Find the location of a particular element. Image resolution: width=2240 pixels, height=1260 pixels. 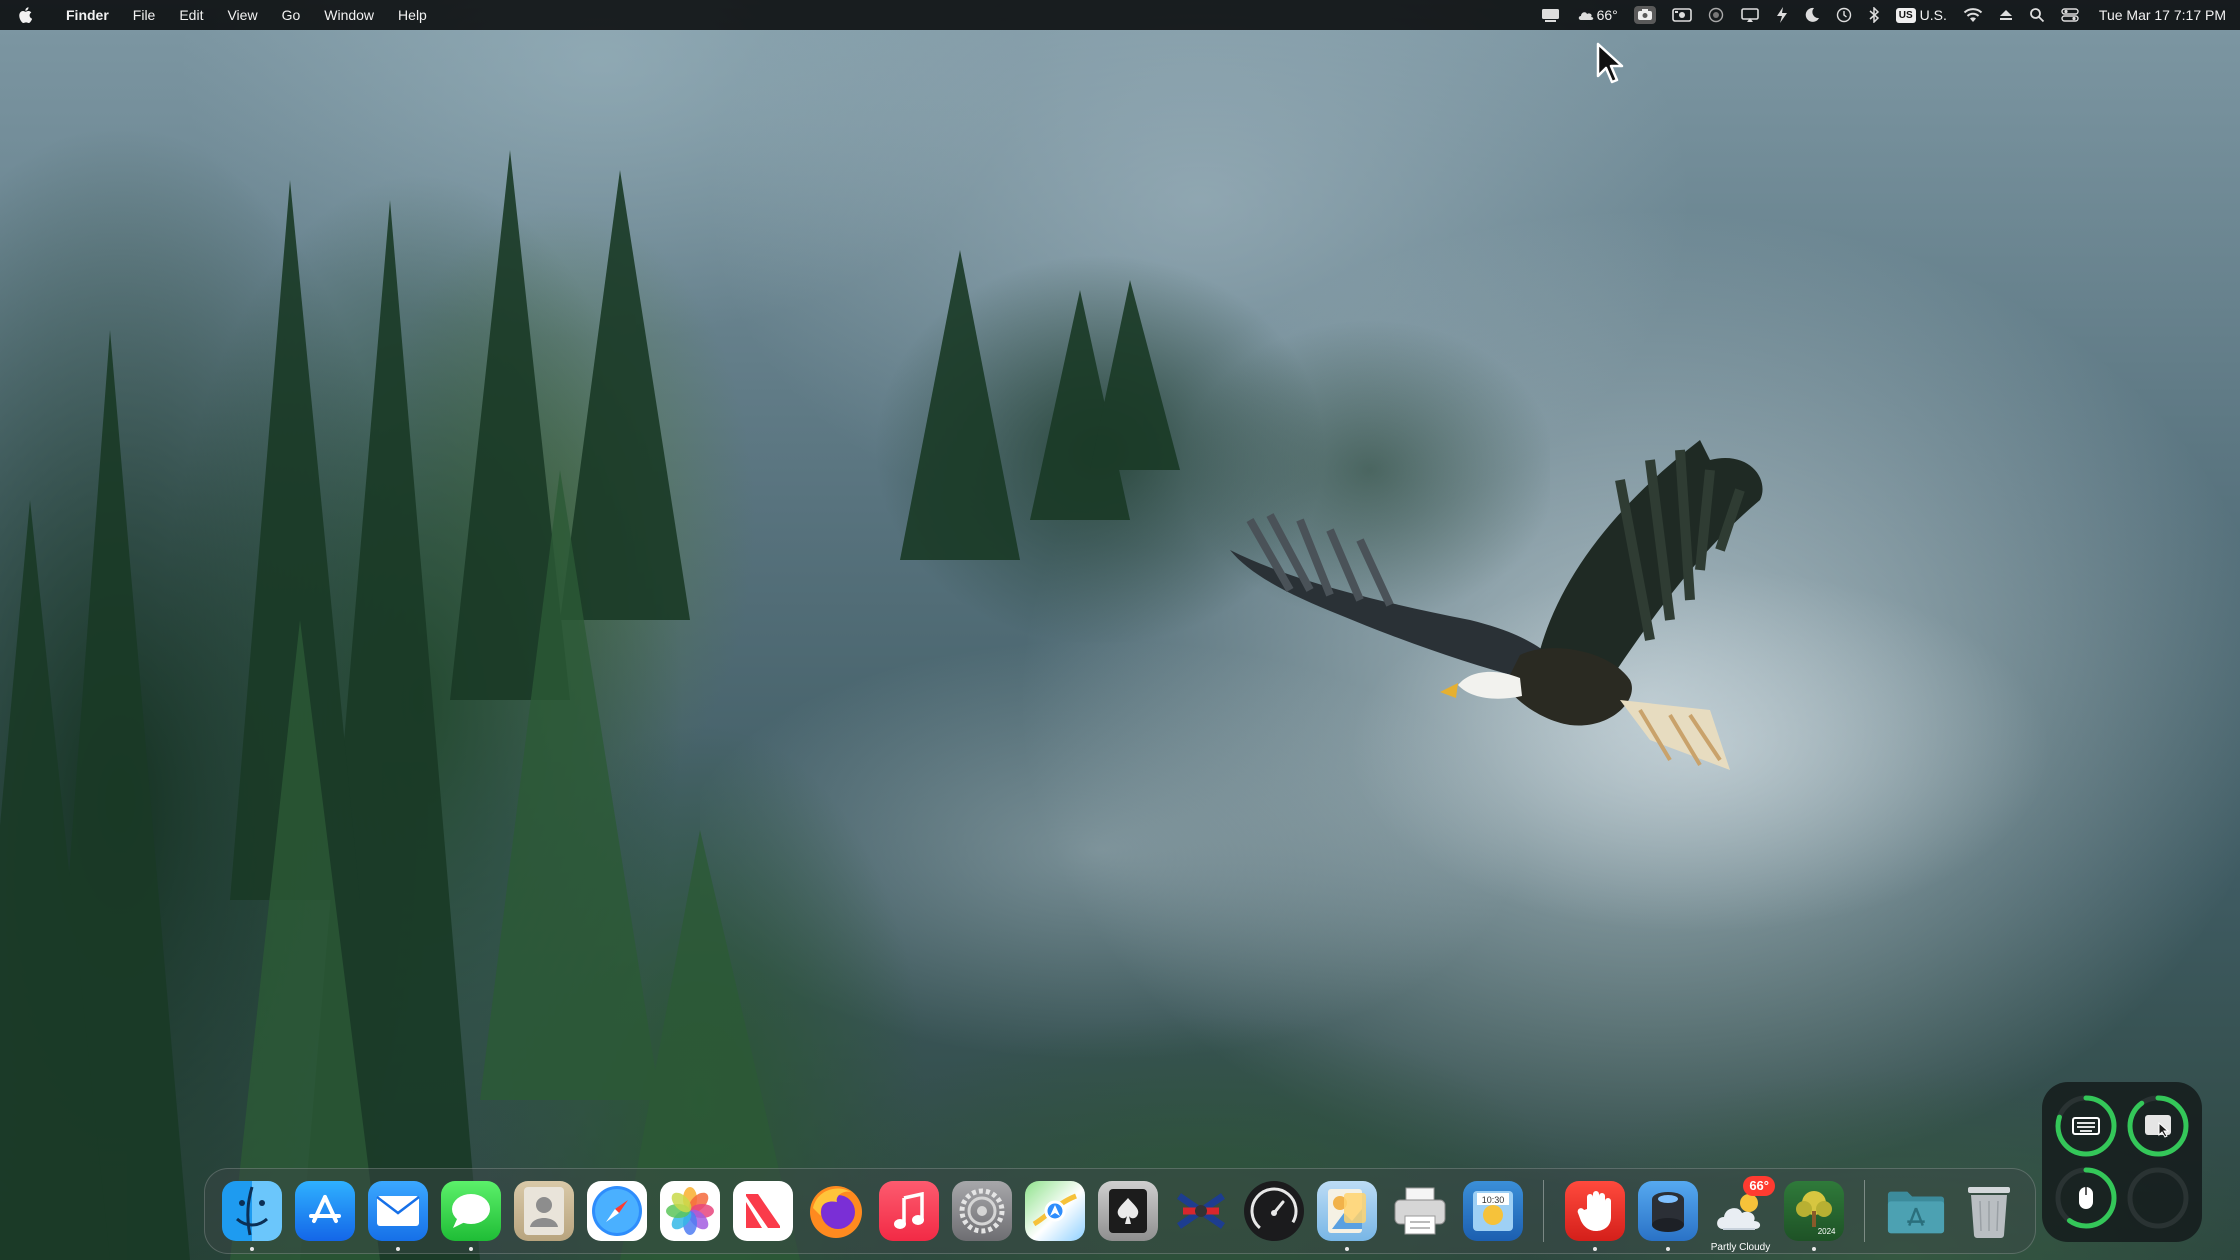

preview-icon is located at coordinates (1346, 1211).